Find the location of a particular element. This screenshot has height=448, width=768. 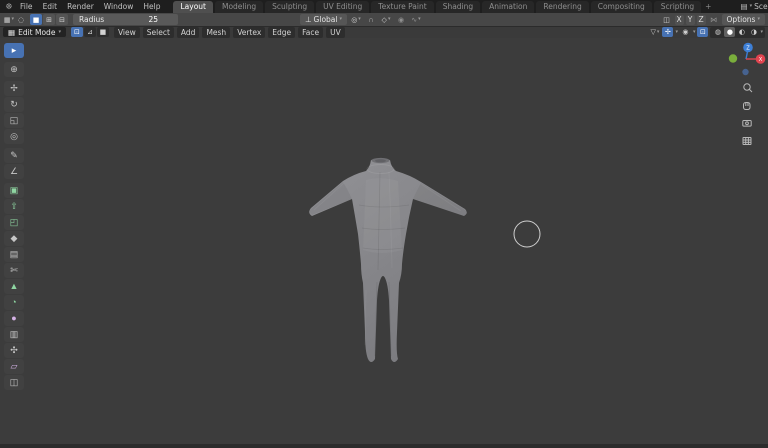

tool-spin-button: ◔ is located at coordinates (14, 302).